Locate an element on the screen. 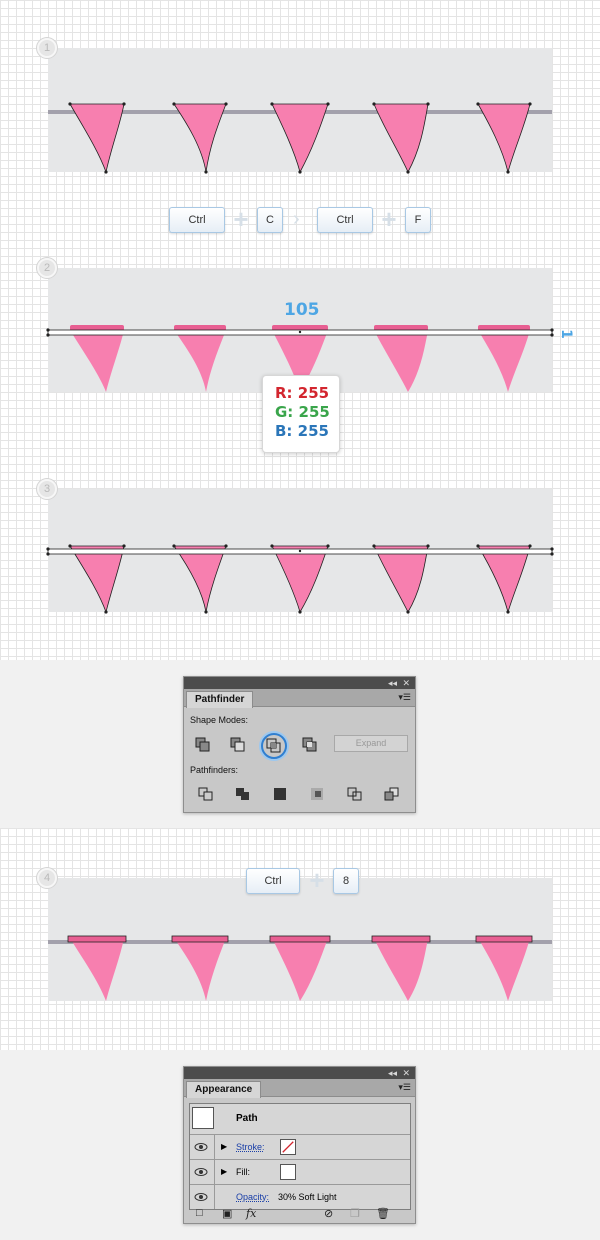 This screenshot has height=1240, width=600. fill-label: Fill: is located at coordinates (243, 1172).